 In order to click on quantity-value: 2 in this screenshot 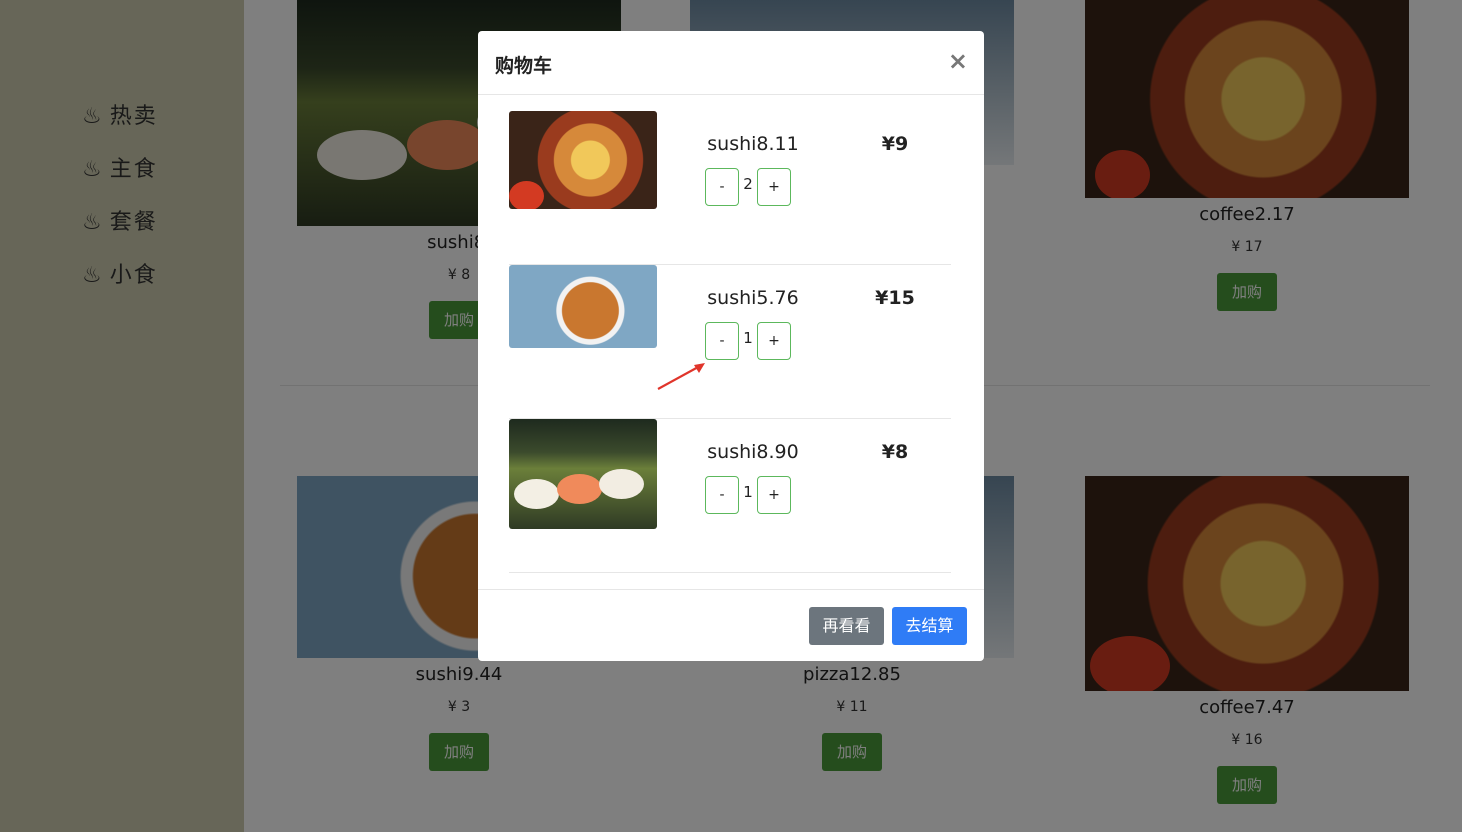, I will do `click(748, 184)`.